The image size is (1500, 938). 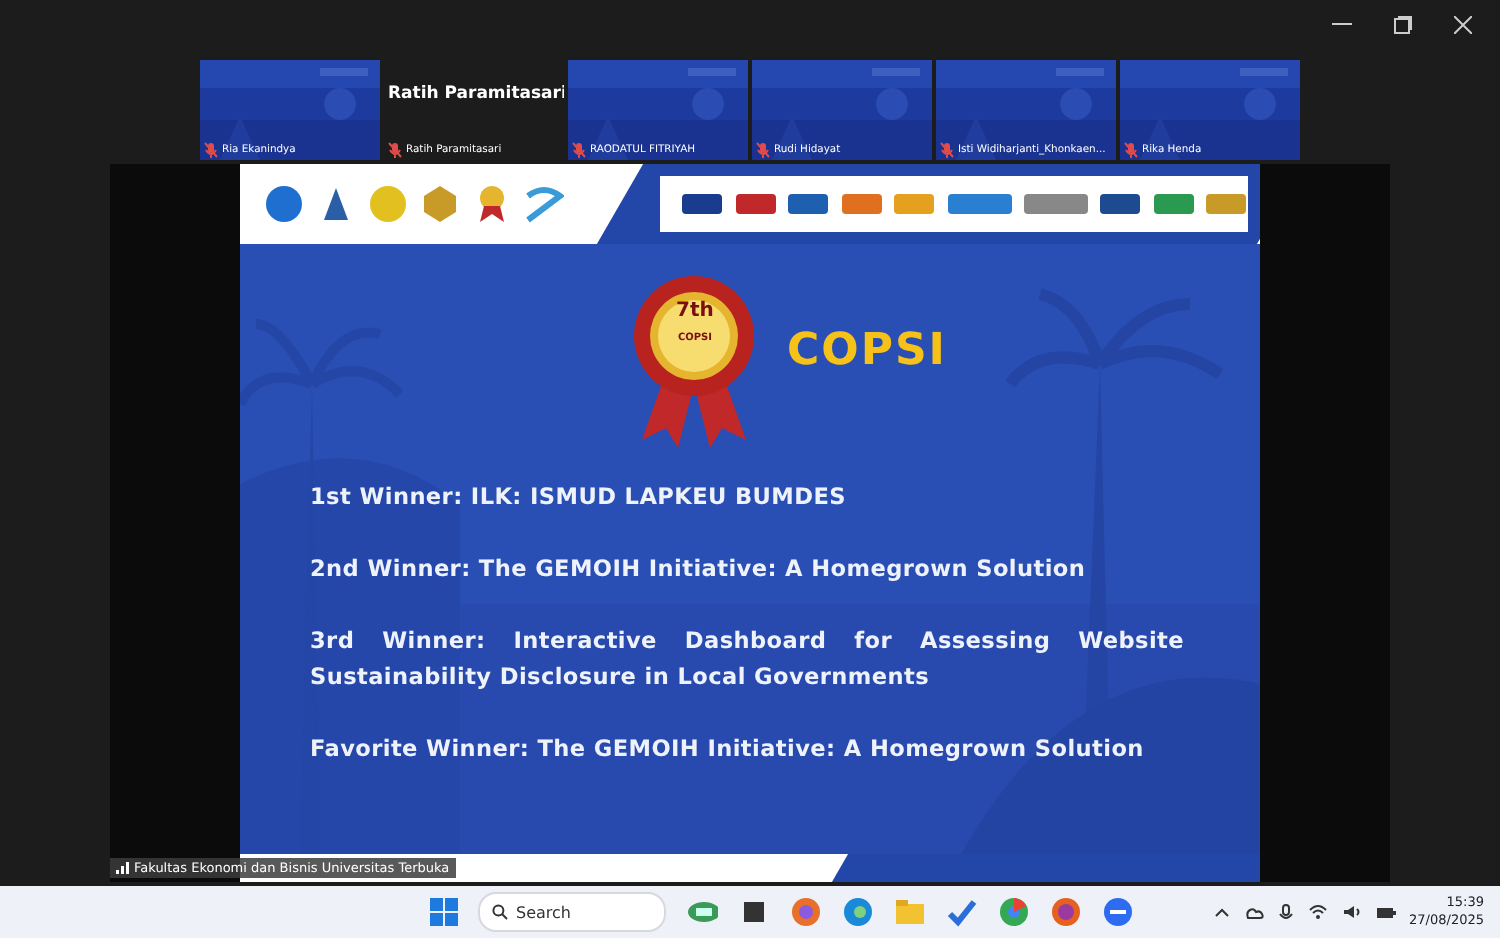 What do you see at coordinates (695, 310) in the screenshot?
I see `badge-number: 7th` at bounding box center [695, 310].